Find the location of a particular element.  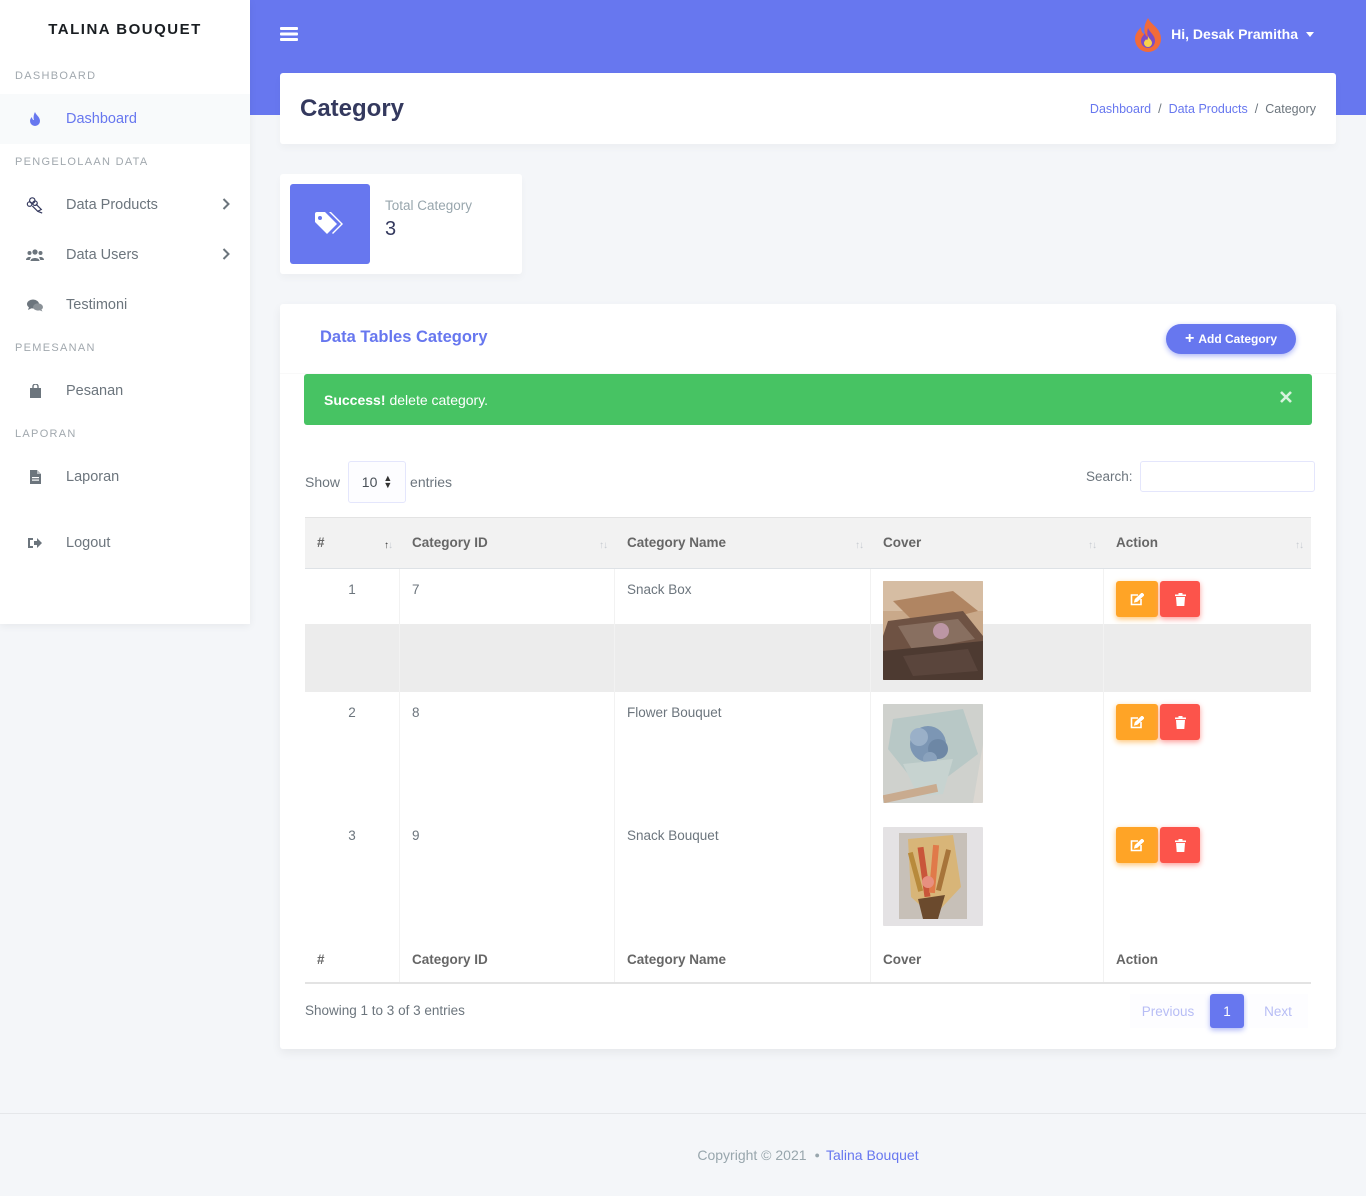

sidebar-item-label: Logout is located at coordinates (88, 543).